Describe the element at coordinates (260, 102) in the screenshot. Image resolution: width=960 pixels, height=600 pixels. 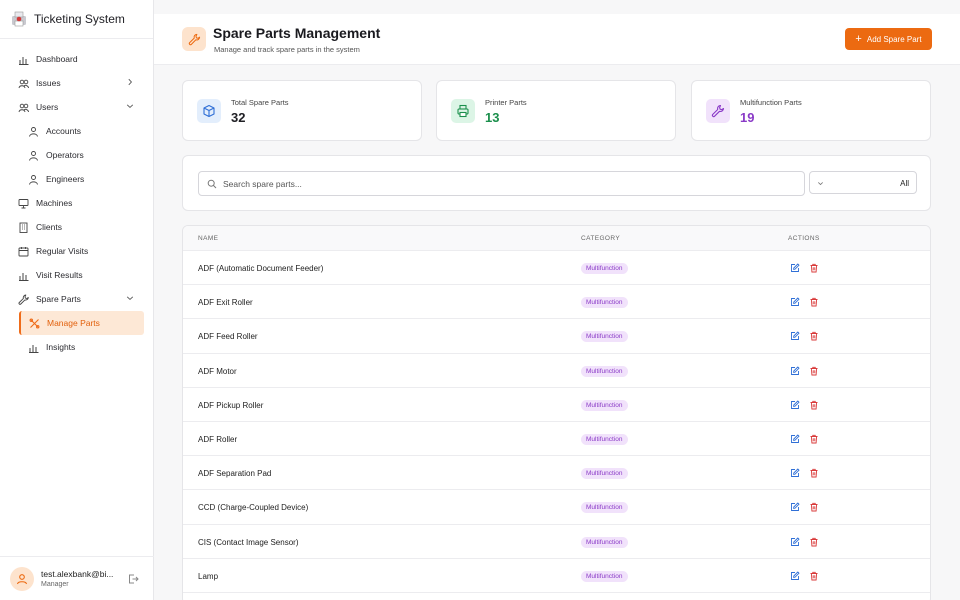
I see `stat-label: Total Spare Parts` at that location.